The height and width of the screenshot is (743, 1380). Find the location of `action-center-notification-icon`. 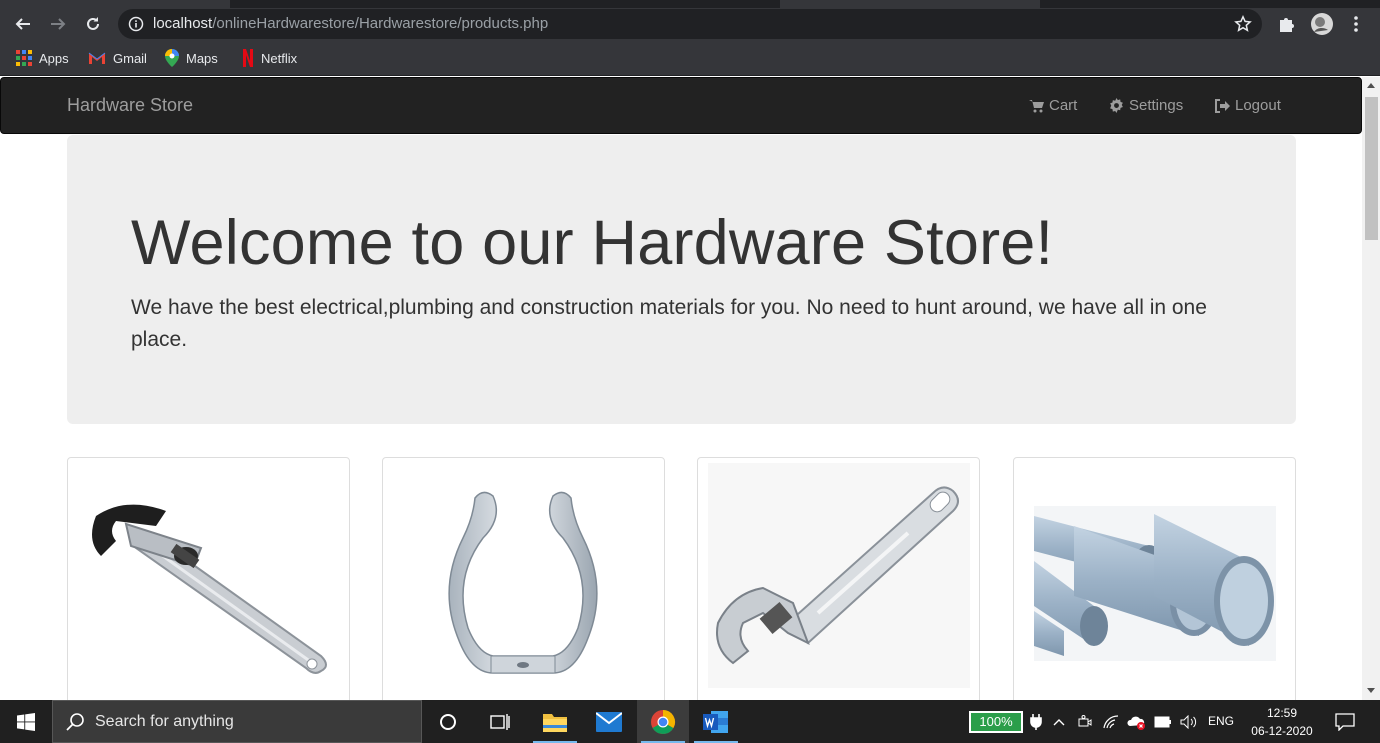

action-center-notification-icon is located at coordinates (1345, 721).